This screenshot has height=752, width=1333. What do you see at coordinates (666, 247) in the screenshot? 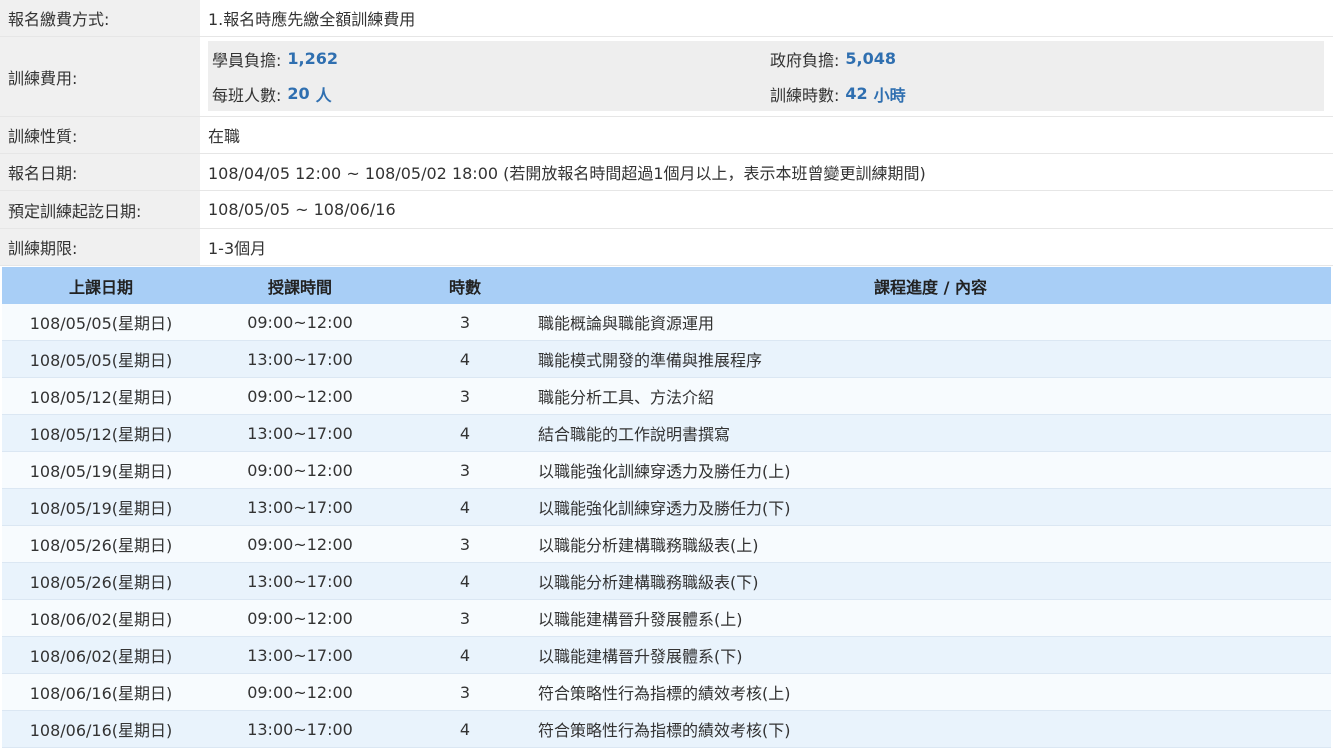
I see `info-row-duration: 訓練期限: 1-3個月` at bounding box center [666, 247].